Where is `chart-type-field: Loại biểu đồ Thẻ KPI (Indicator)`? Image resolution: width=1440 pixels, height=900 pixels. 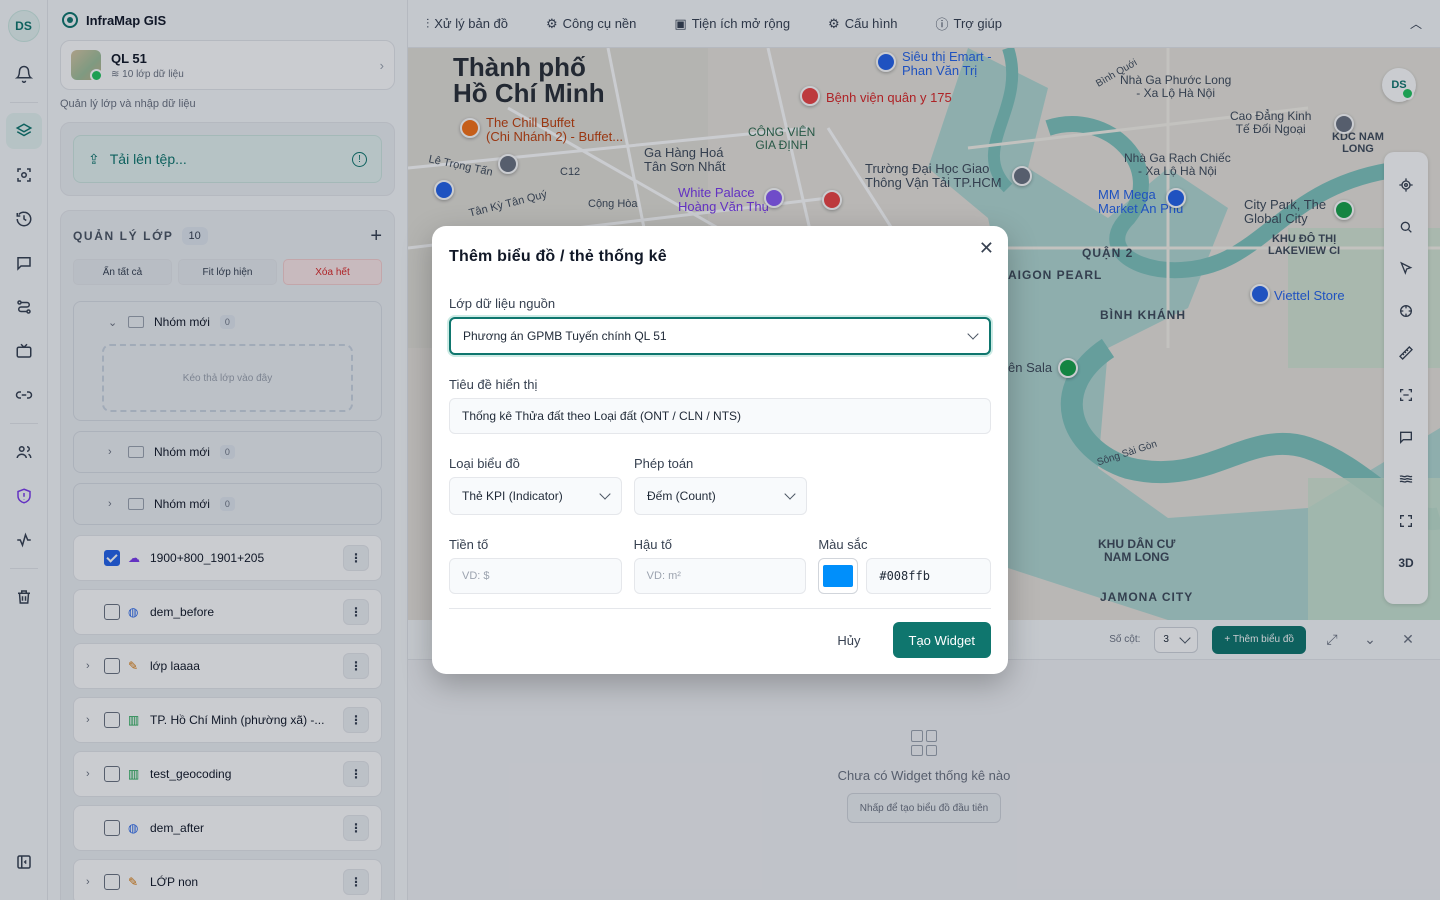 chart-type-field: Loại biểu đồ Thẻ KPI (Indicator) is located at coordinates (535, 485).